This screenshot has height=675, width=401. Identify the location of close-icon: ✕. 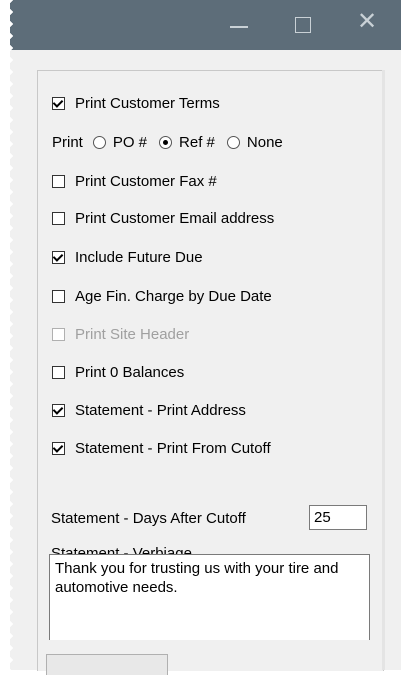
(367, 22).